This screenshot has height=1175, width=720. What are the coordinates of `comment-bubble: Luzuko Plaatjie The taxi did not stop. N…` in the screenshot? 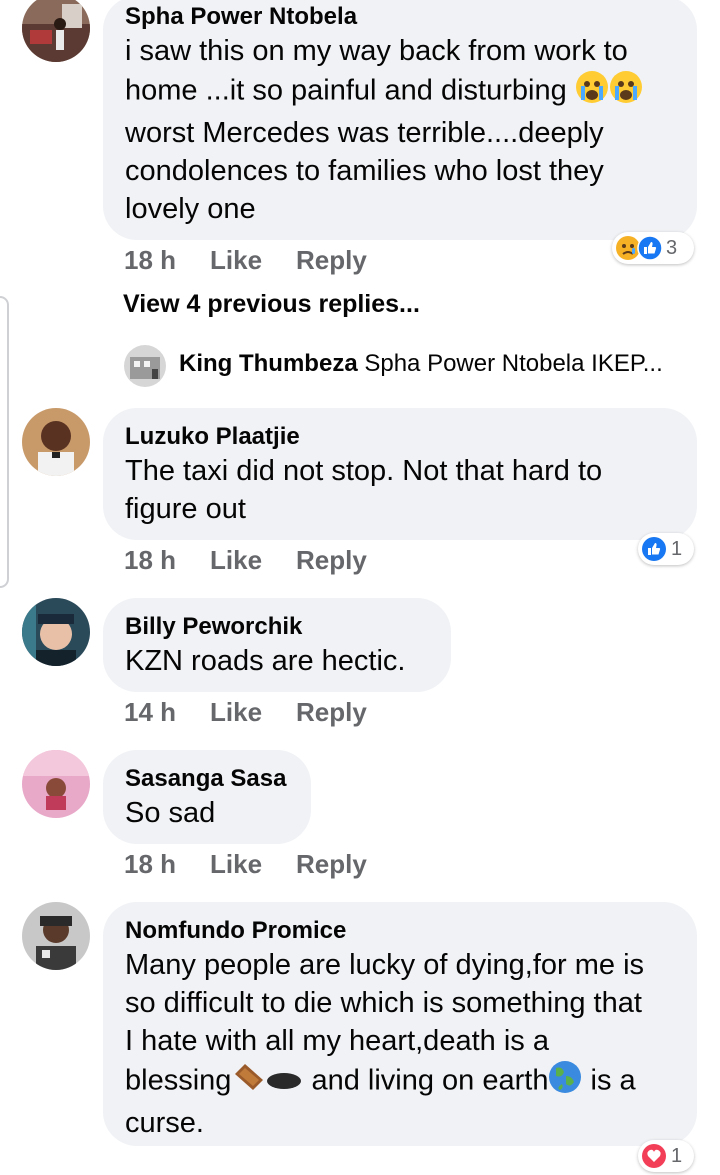 It's located at (400, 474).